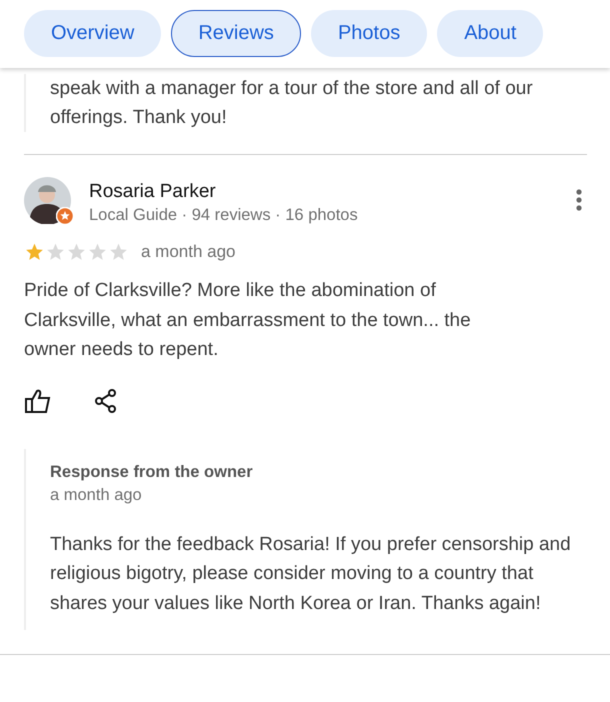 This screenshot has width=610, height=702. I want to click on response-text: offerings. Thank you!, so click(139, 118).